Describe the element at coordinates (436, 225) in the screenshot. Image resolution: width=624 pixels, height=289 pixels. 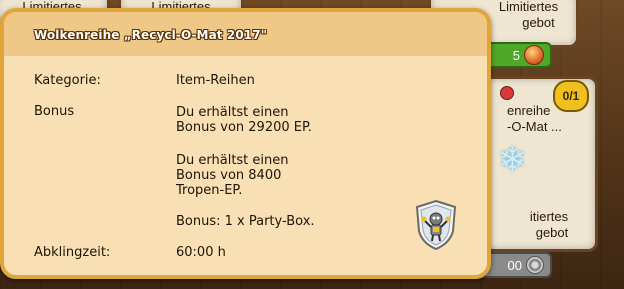
I see `shield-robot-icon` at that location.